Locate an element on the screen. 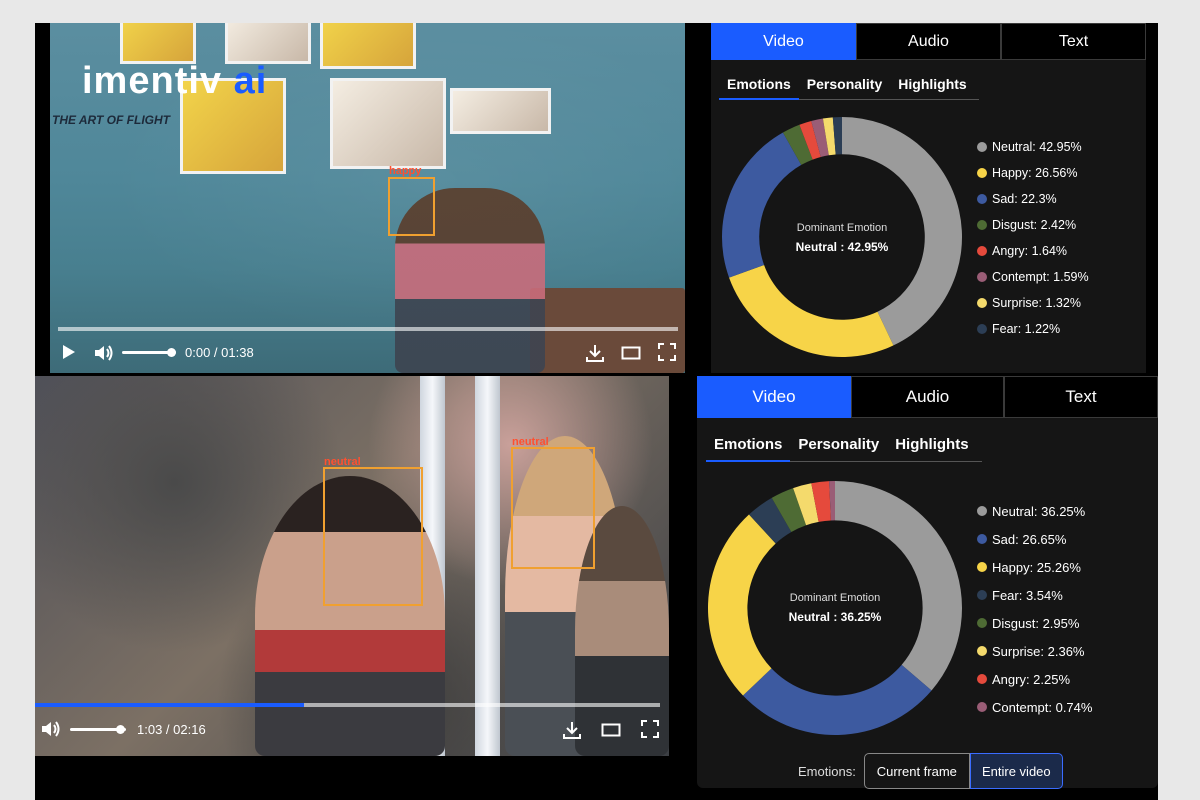  toggle-label: Emotions: is located at coordinates (827, 771).